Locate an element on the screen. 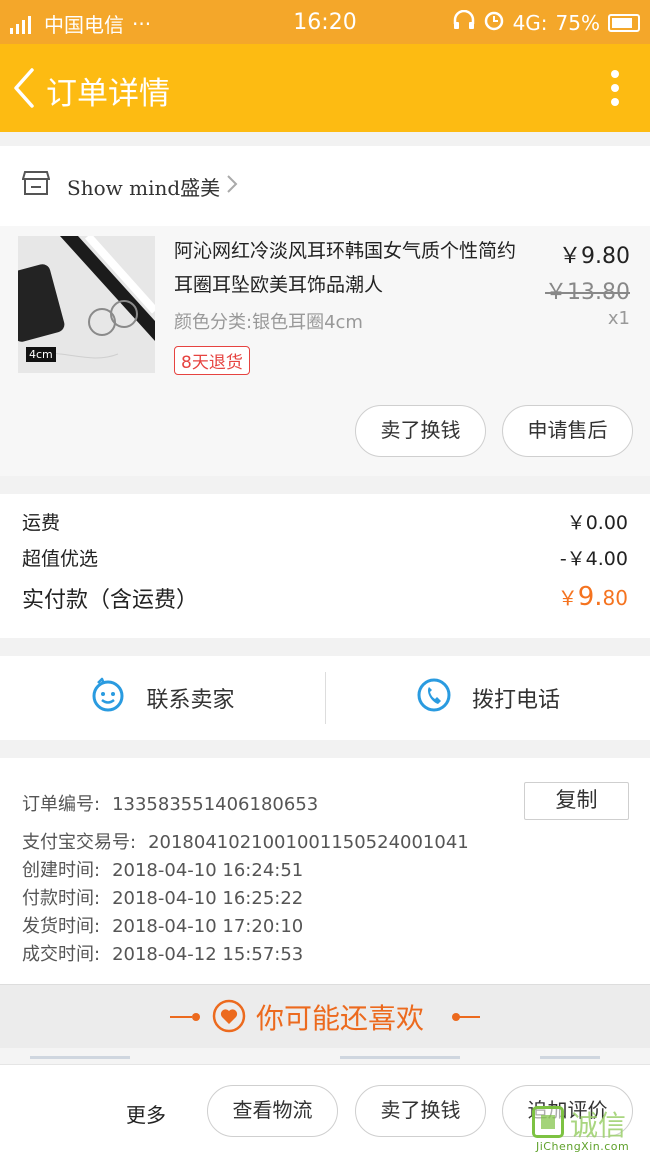 This screenshot has height=1155, width=650. alipay-value: 2018041021001001150524001041 is located at coordinates (308, 842).